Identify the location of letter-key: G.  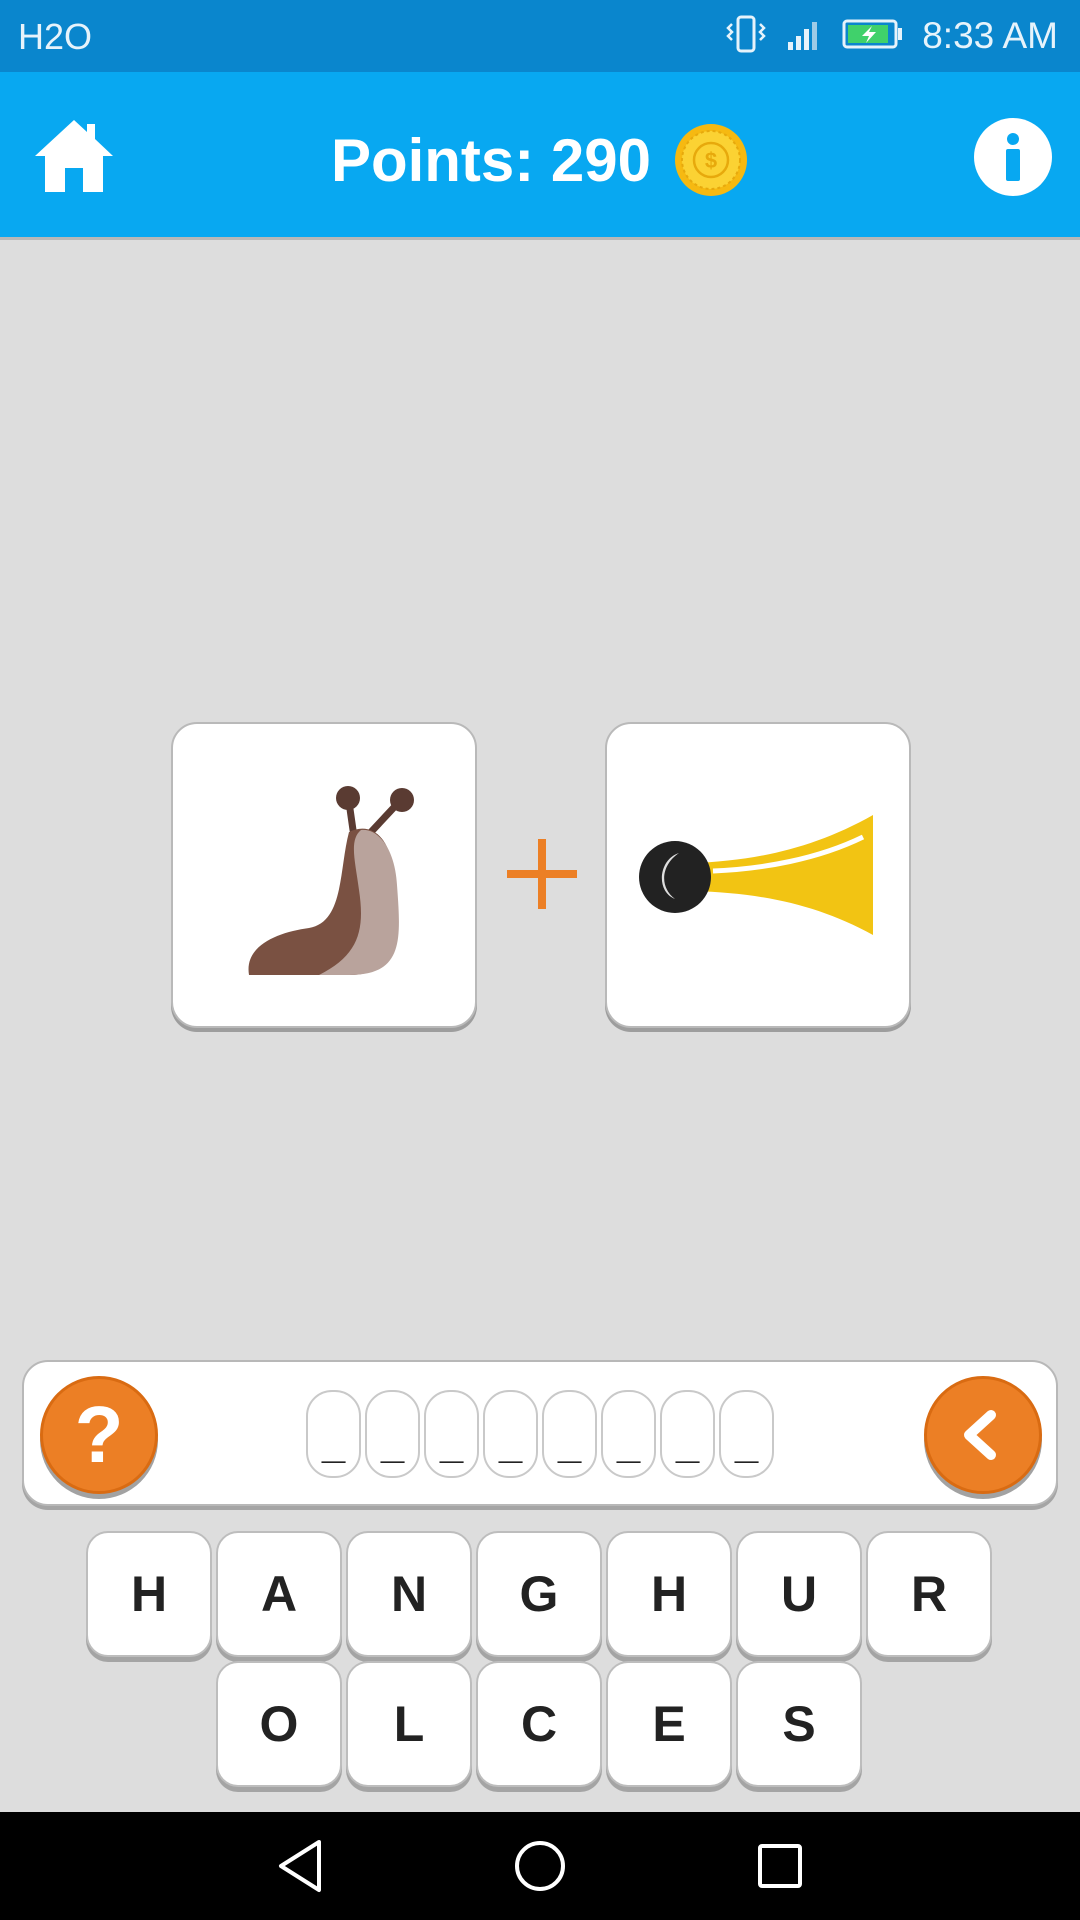
(539, 1594).